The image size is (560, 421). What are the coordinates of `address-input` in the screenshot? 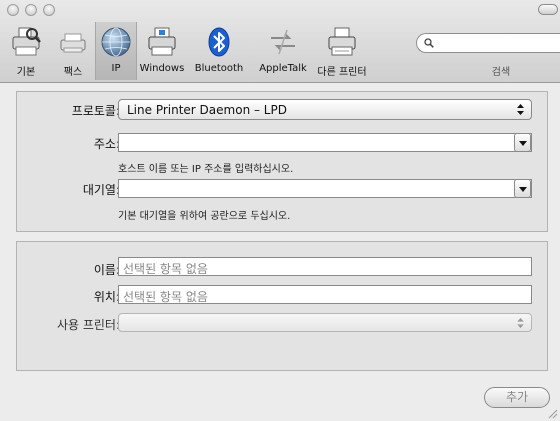 It's located at (325, 142).